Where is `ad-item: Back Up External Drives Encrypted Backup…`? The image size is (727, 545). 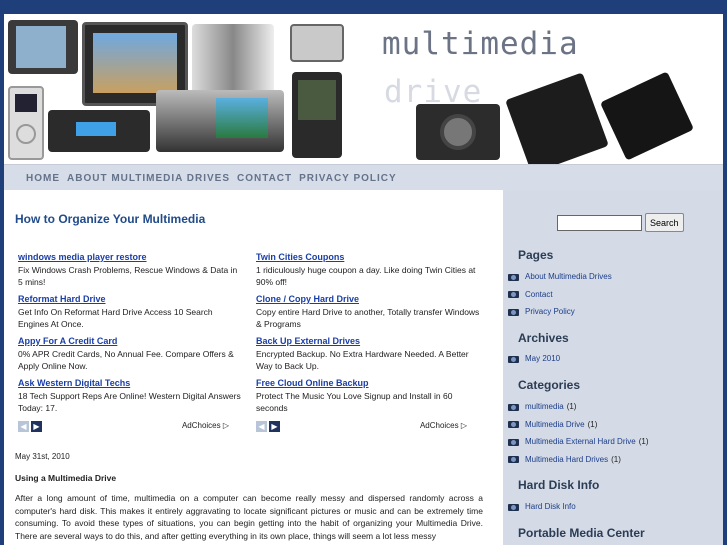
ad-item: Back Up External Drives Encrypted Backup… is located at coordinates (368, 354).